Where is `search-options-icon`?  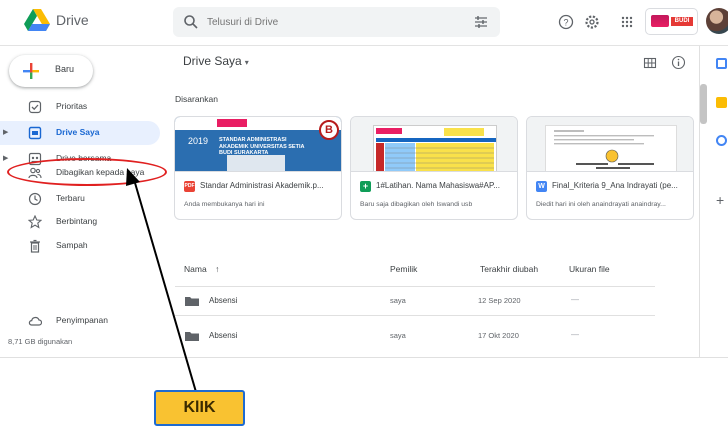 search-options-icon is located at coordinates (481, 22).